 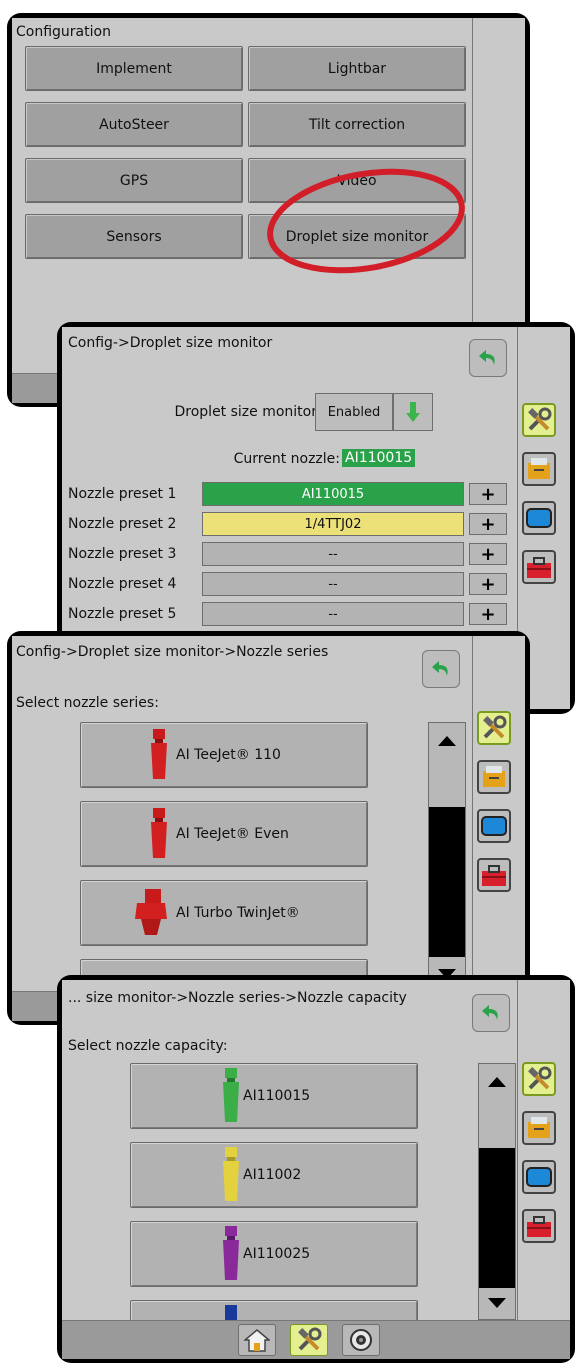 I want to click on nozzle-capacity-label: AI11002, so click(x=272, y=1175).